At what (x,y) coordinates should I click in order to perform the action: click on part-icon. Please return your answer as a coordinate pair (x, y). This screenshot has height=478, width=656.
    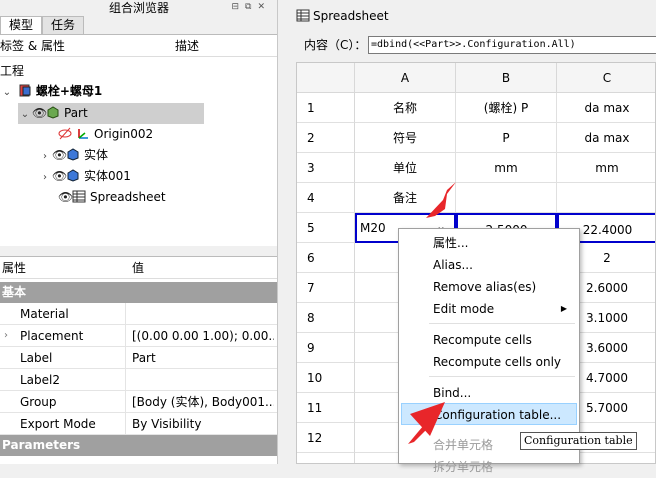
    Looking at the image, I should click on (53, 112).